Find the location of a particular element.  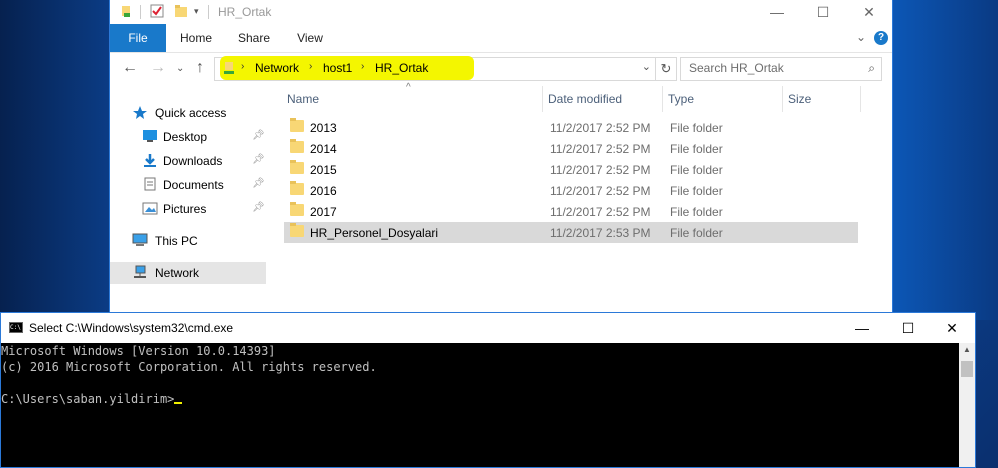

cmd-icon: C:\ is located at coordinates (16, 327).